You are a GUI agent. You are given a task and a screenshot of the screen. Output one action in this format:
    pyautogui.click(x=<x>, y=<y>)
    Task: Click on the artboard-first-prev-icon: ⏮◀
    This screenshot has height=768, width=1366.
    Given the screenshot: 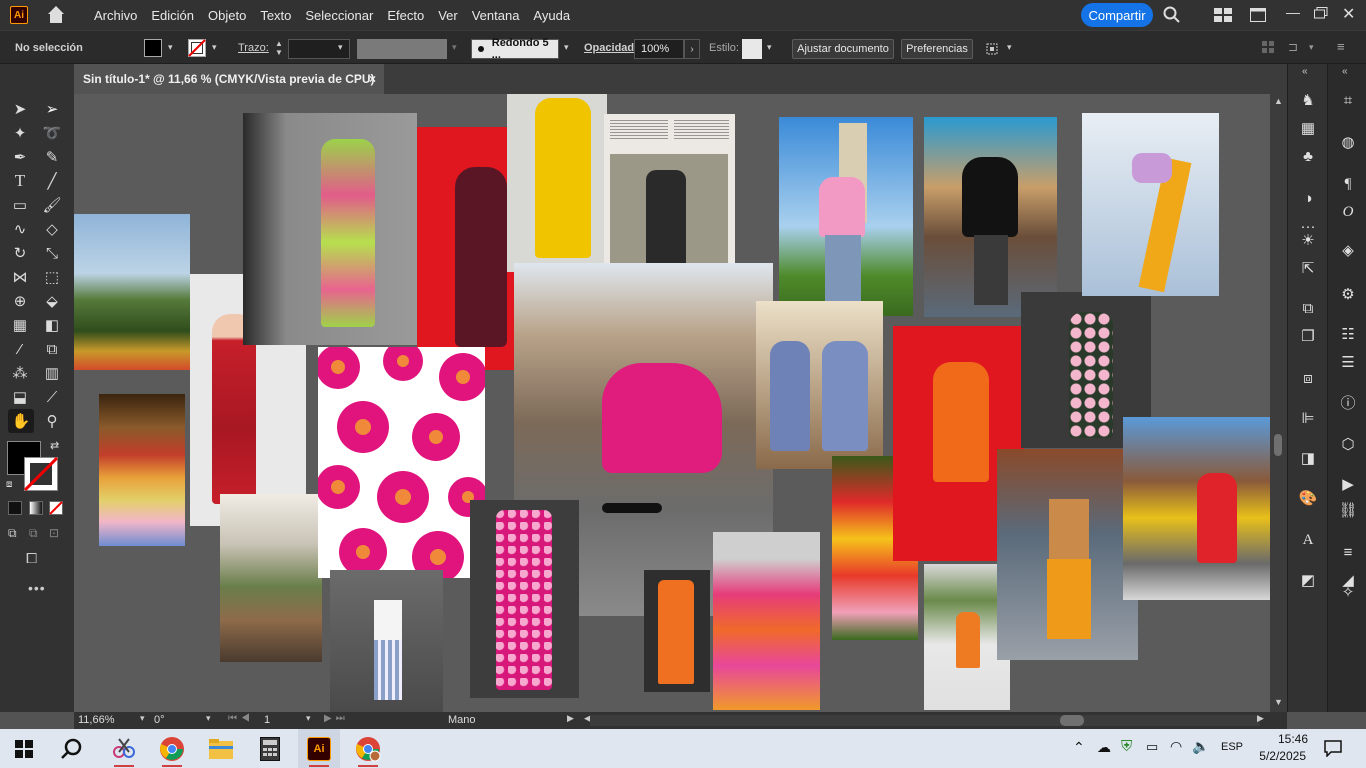 What is the action you would take?
    pyautogui.click(x=241, y=718)
    